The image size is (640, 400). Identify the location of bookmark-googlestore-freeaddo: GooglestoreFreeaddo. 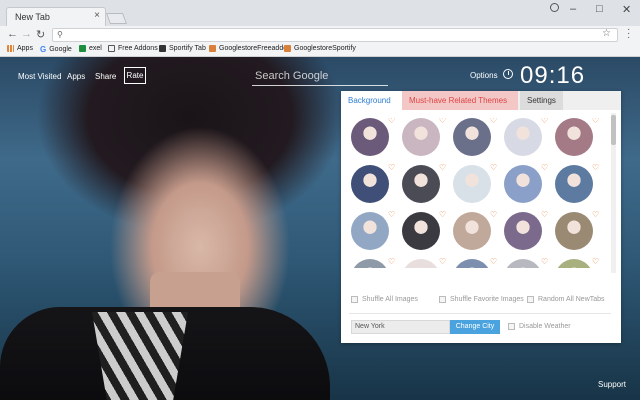
(248, 48).